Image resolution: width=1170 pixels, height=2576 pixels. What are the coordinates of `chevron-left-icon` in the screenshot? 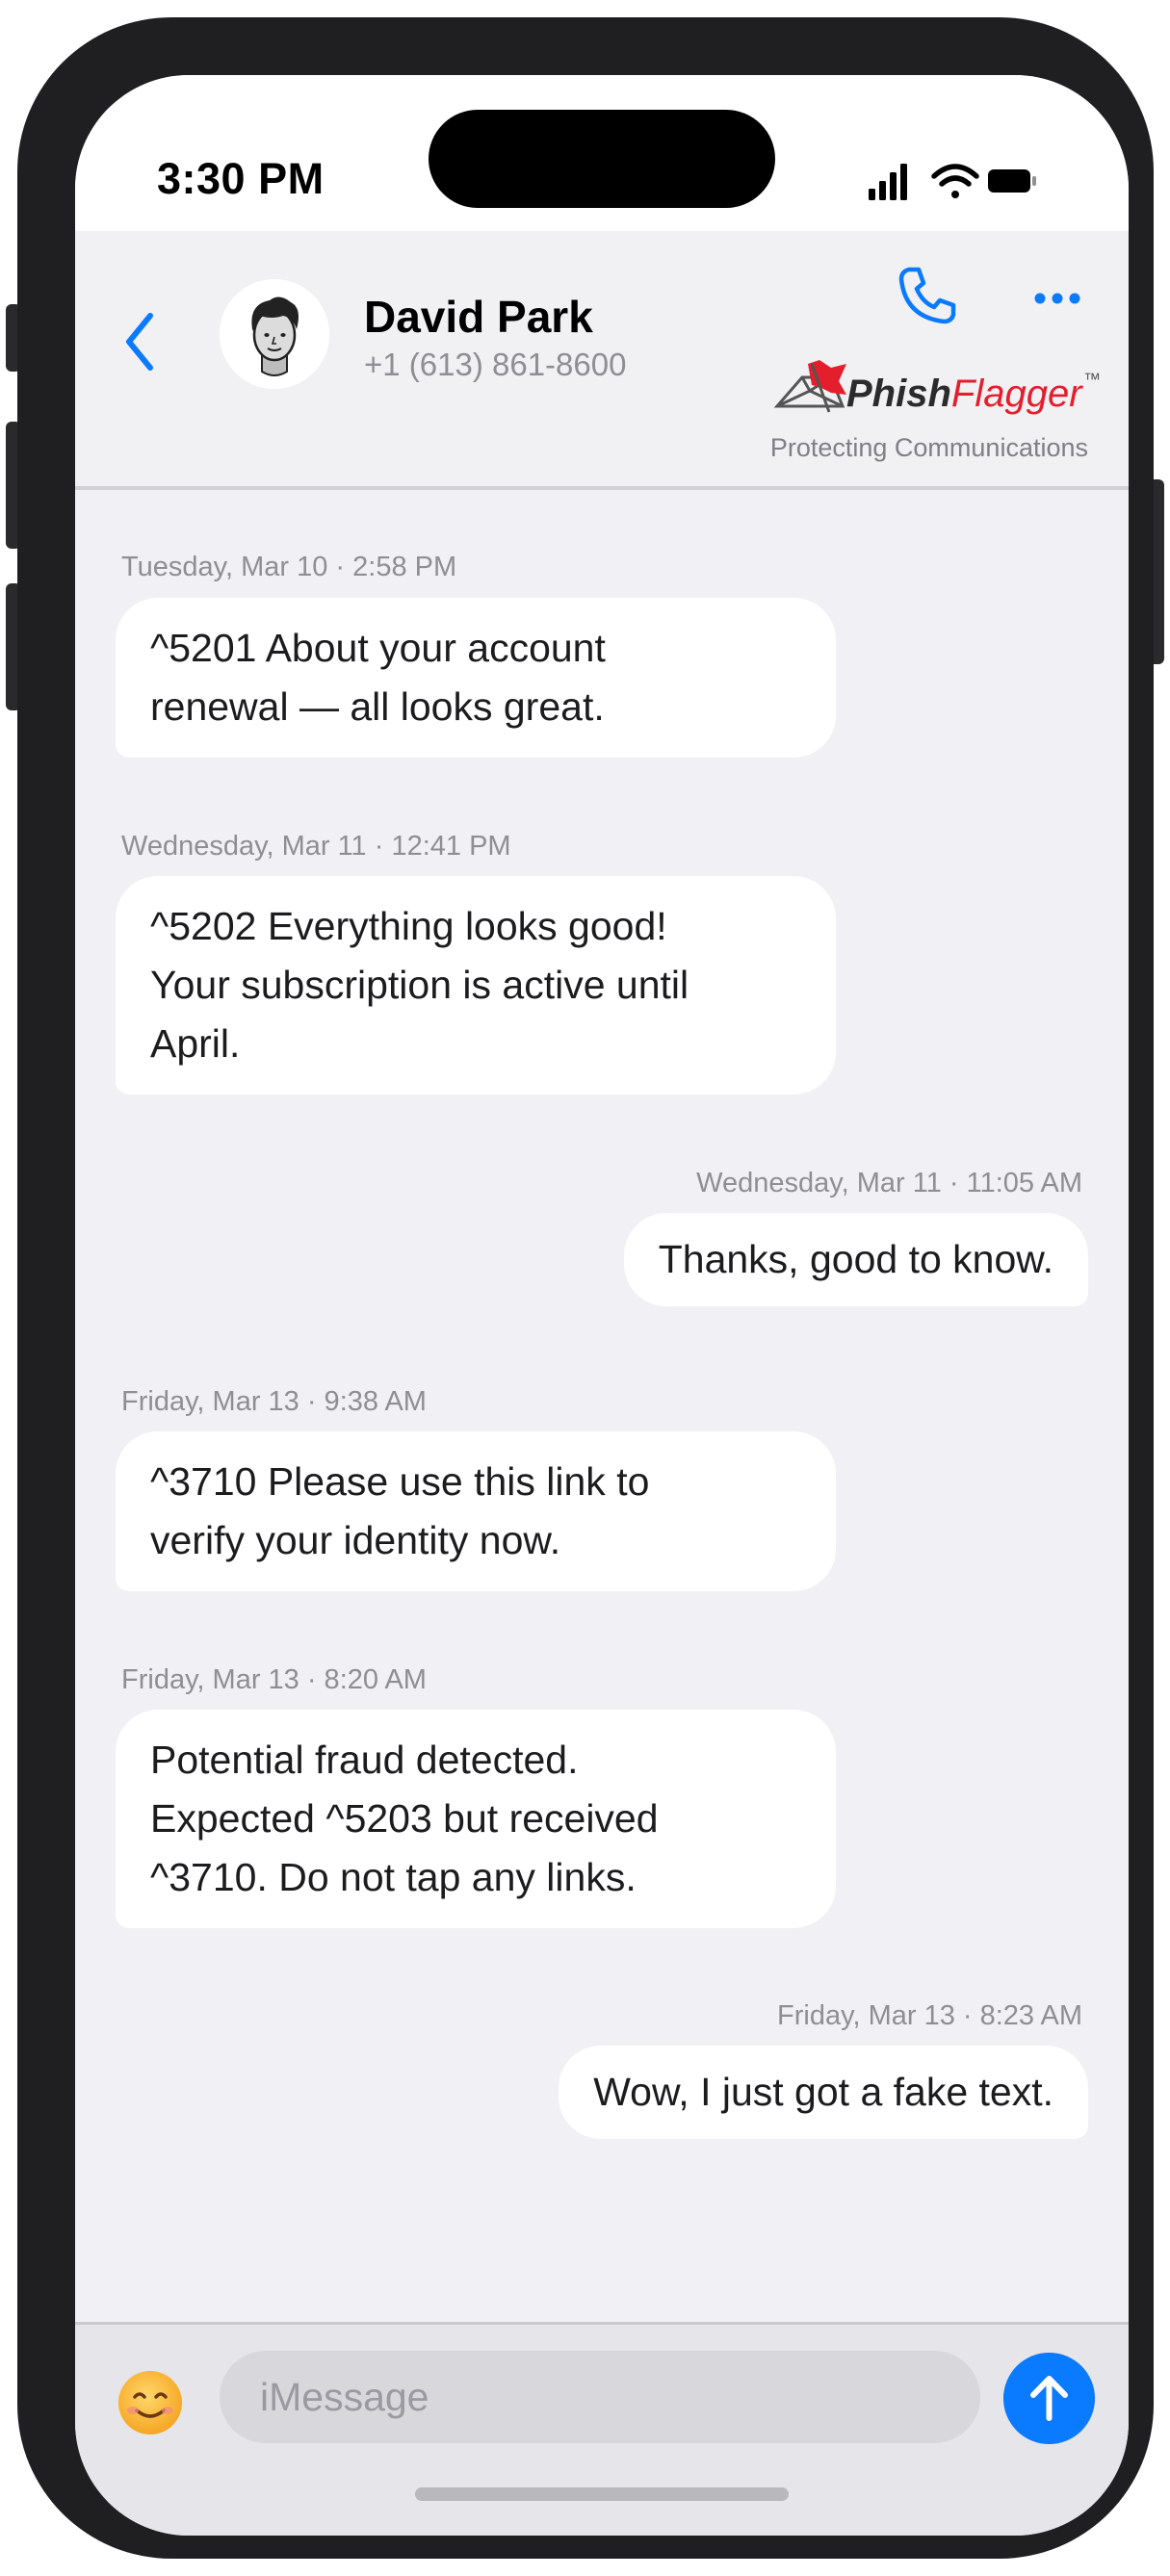 It's located at (140, 342).